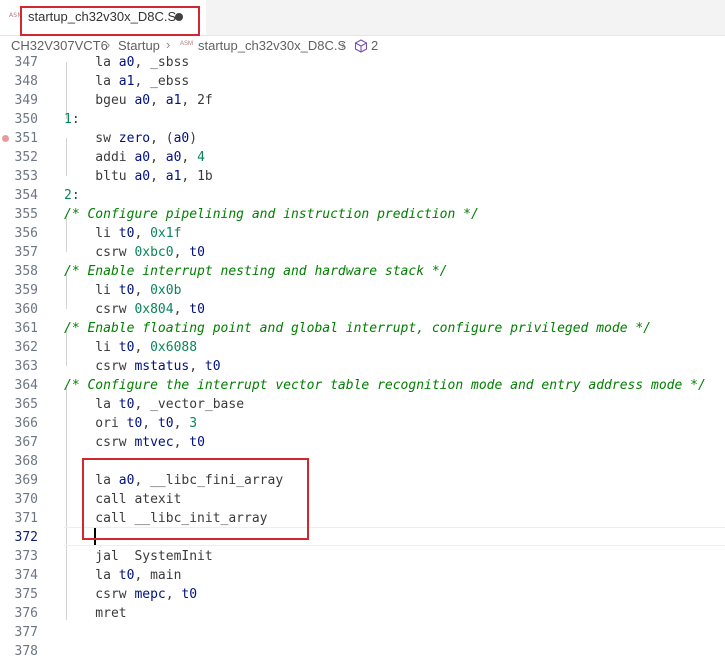 This screenshot has width=725, height=661. Describe the element at coordinates (59, 45) in the screenshot. I see `breadcrumb-item-project: CH32V307VCT6` at that location.